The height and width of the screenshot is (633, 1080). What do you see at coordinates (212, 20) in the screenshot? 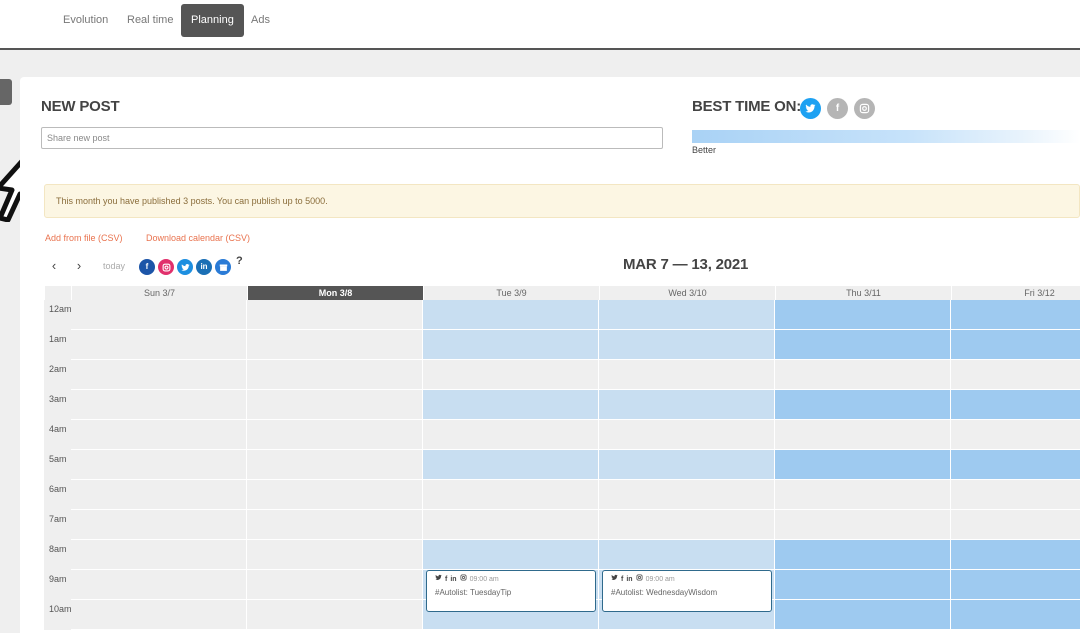
I see `tab-planning: Planning` at bounding box center [212, 20].